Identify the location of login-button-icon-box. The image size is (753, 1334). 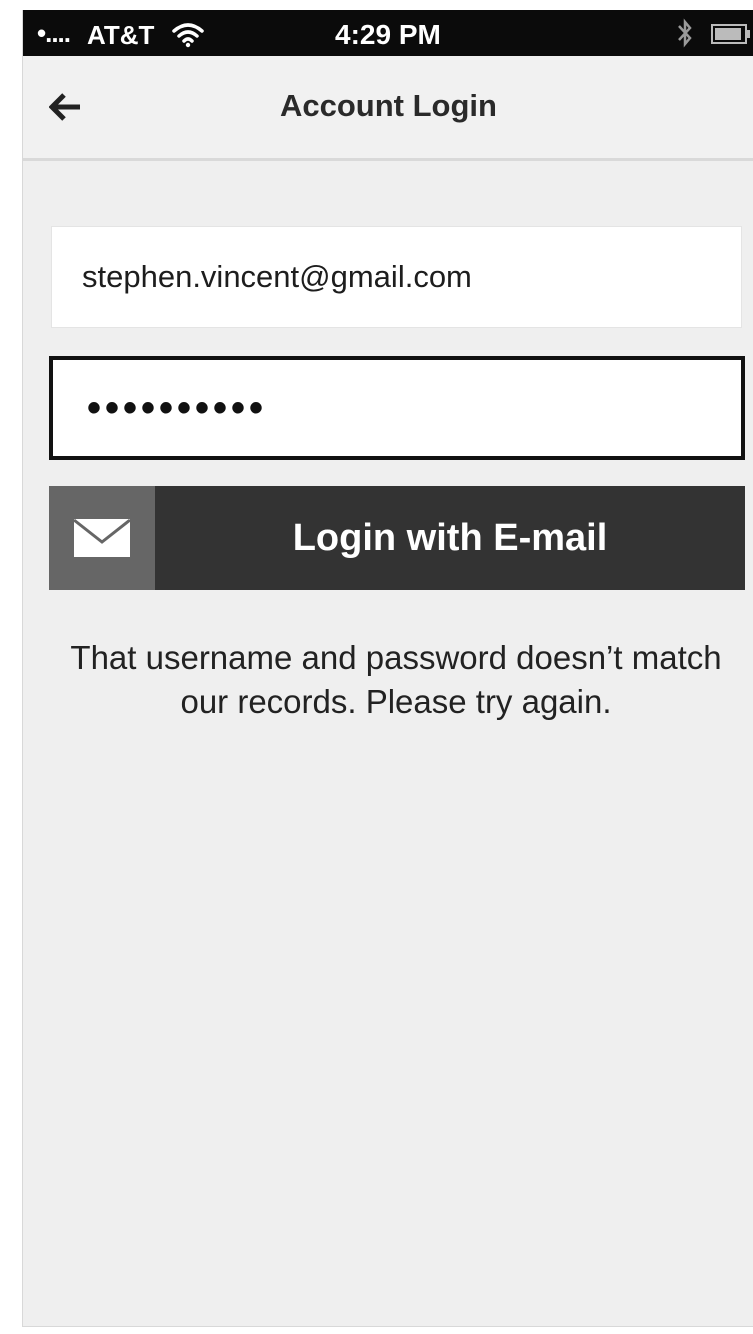
(102, 538).